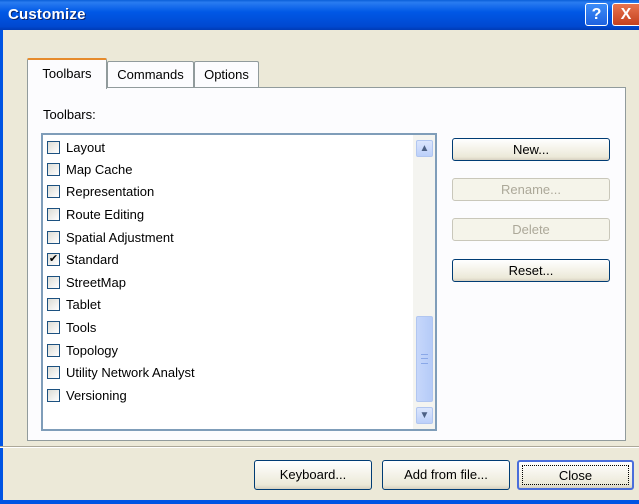 This screenshot has height=504, width=639. Describe the element at coordinates (319, 15) in the screenshot. I see `title-bar: Customize ? X` at that location.